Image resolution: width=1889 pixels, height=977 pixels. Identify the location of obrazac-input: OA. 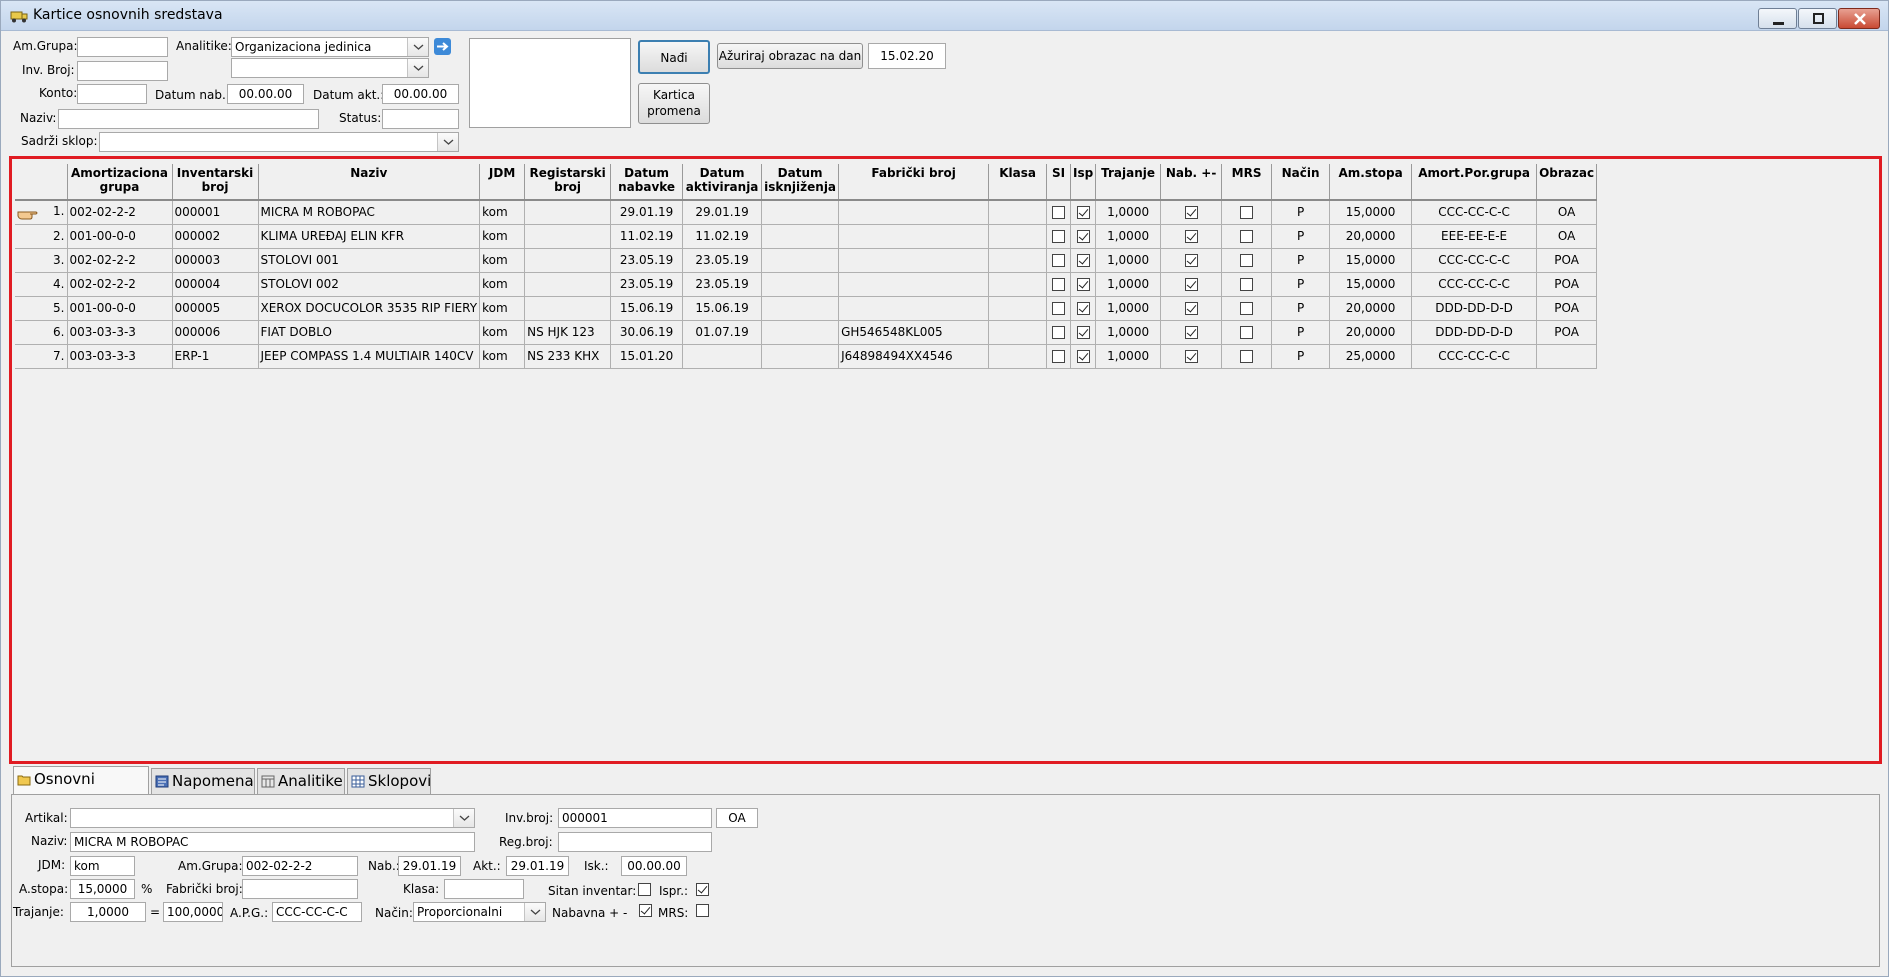
(737, 818).